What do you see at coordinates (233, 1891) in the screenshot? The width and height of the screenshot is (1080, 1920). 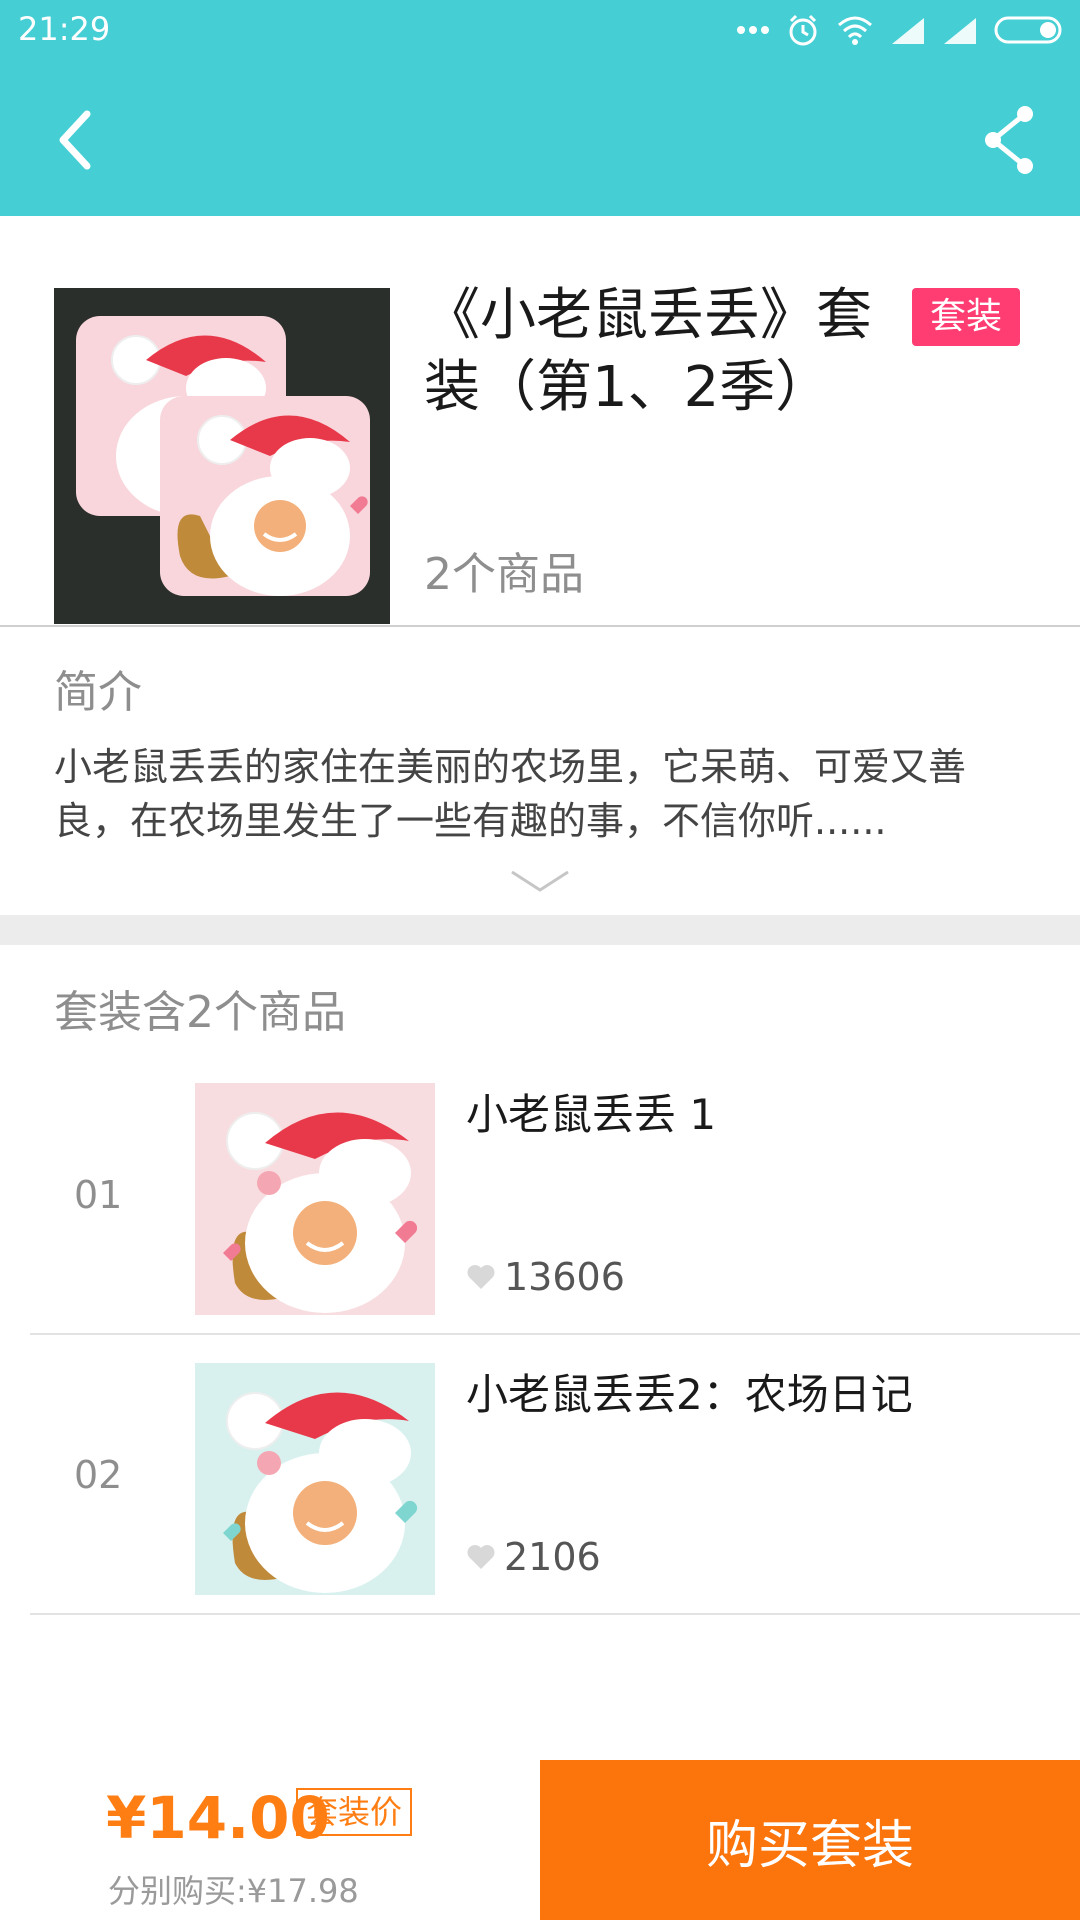 I see `separate-purchase-price: 分别购买:¥17.98` at bounding box center [233, 1891].